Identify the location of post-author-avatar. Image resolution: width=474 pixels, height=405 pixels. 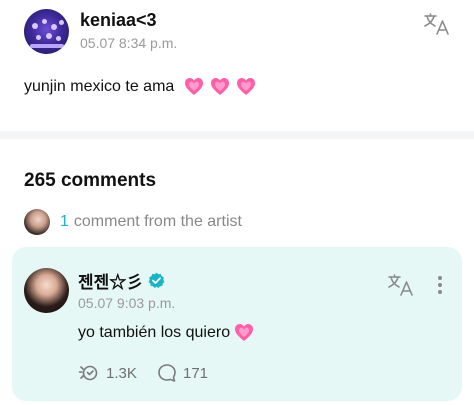
(46, 31).